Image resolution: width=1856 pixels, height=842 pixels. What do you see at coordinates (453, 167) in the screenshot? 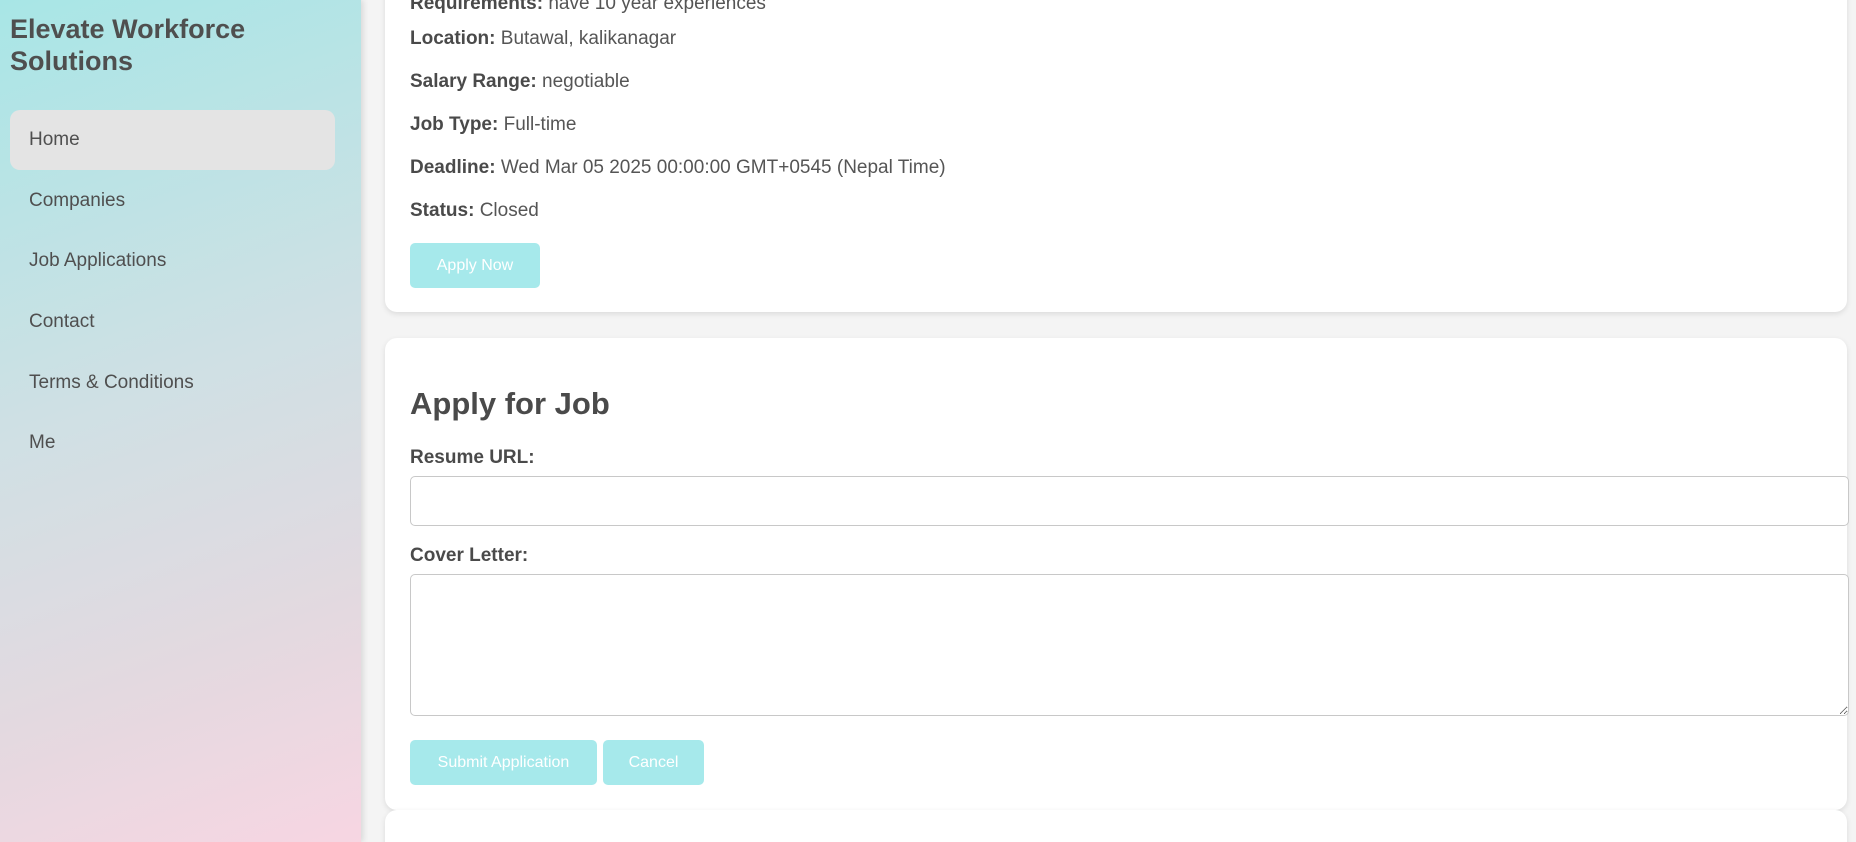
I see `deadline-label: Deadline:` at bounding box center [453, 167].